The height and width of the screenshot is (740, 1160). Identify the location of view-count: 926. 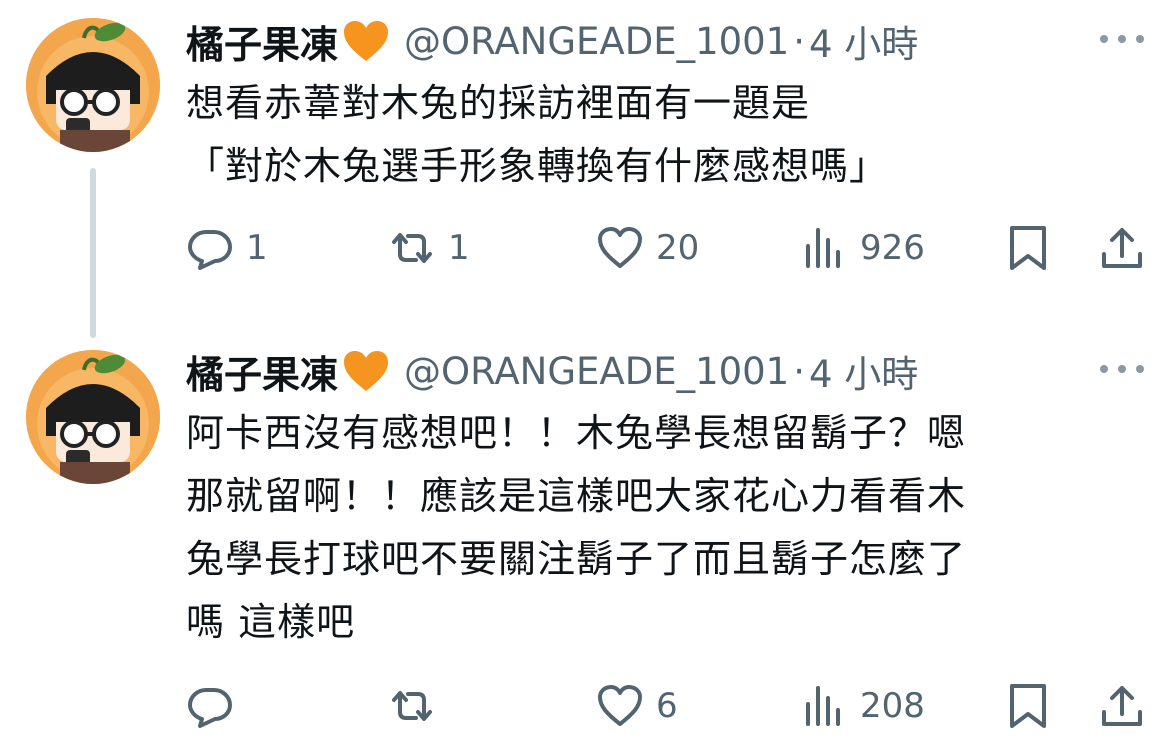
(892, 248).